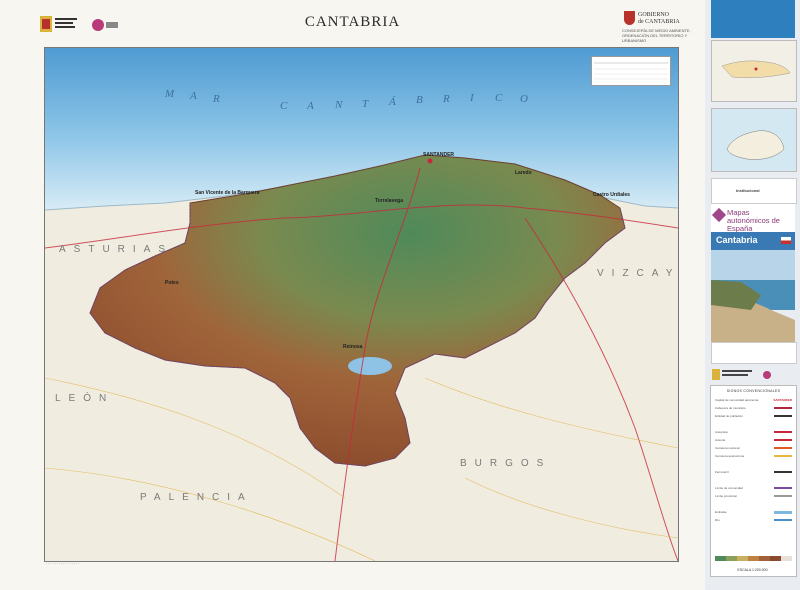 The width and height of the screenshot is (800, 590). What do you see at coordinates (727, 448) in the screenshot?
I see `legend-text: Carretera nacional` at bounding box center [727, 448].